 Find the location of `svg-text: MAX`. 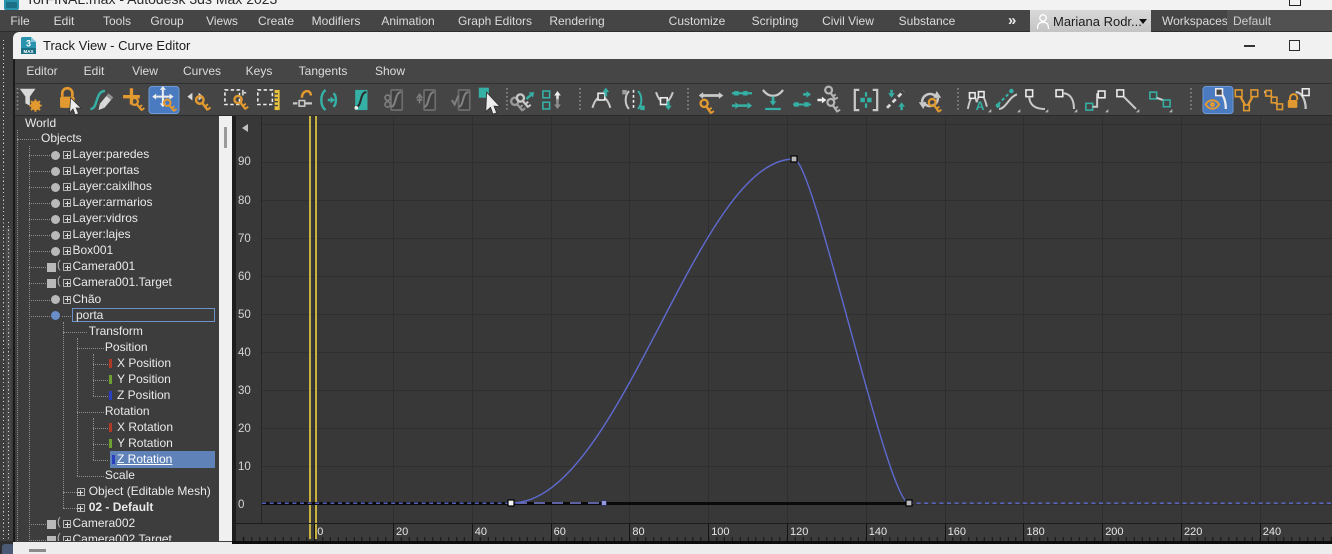

svg-text: MAX is located at coordinates (29, 51).